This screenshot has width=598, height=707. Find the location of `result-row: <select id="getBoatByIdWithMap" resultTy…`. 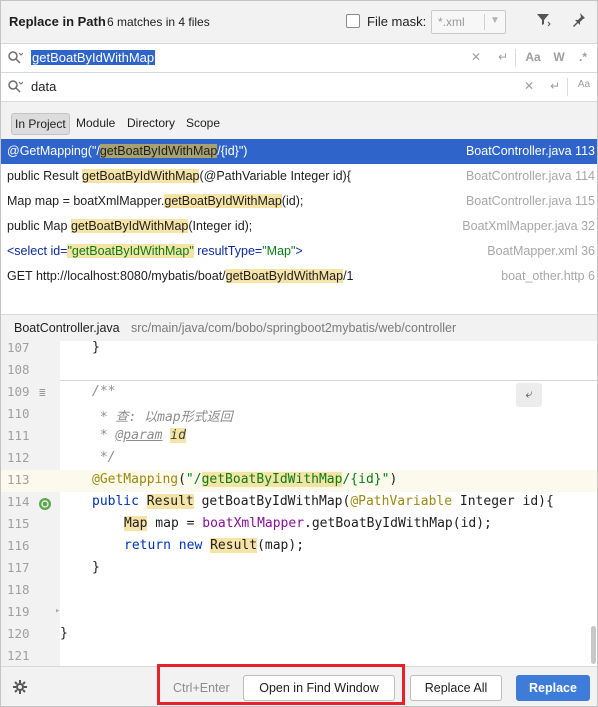

result-row: <select id="getBoatByIdWithMap" resultTy… is located at coordinates (299, 251).